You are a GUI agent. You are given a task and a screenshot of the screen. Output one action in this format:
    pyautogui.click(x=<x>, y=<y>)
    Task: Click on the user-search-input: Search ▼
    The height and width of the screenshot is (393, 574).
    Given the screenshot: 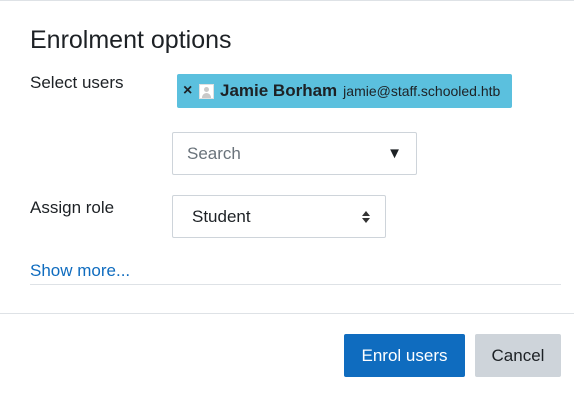 What is the action you would take?
    pyautogui.click(x=294, y=153)
    